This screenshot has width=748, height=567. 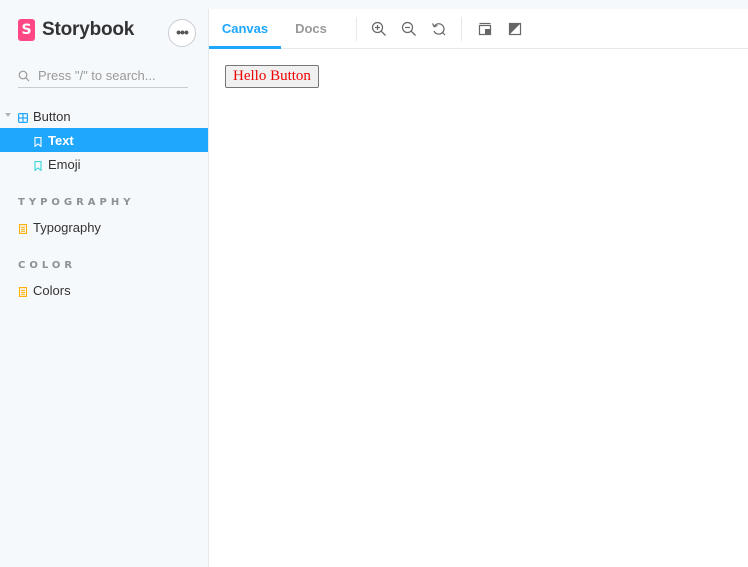 What do you see at coordinates (25, 76) in the screenshot?
I see `search-icon` at bounding box center [25, 76].